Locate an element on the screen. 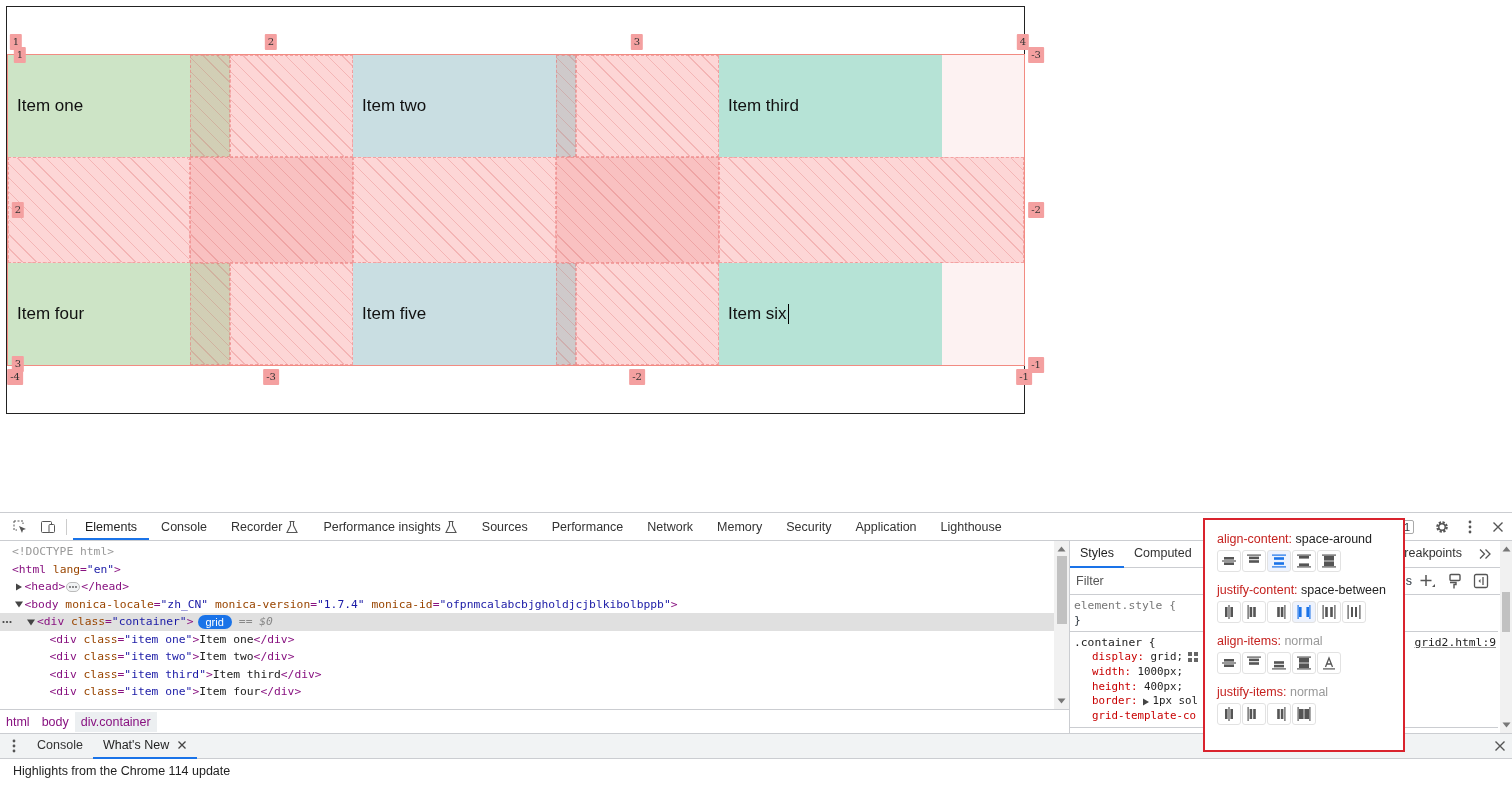  device-toolbar-icon is located at coordinates (48, 526).